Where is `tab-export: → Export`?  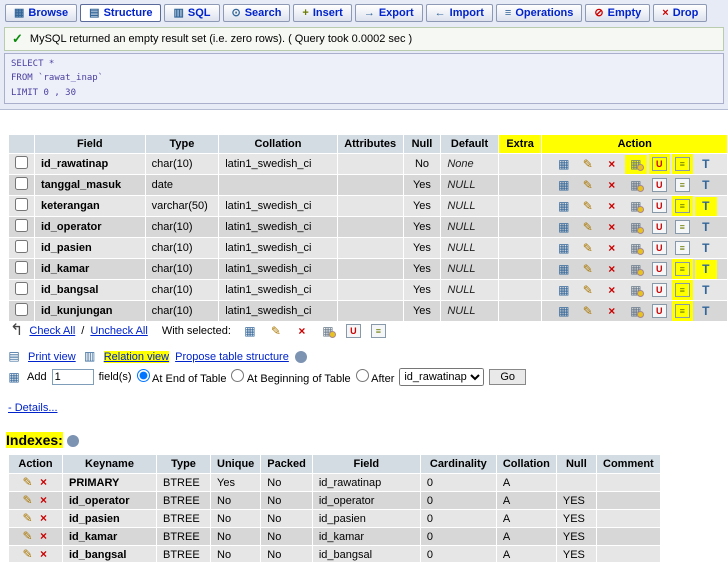 tab-export: → Export is located at coordinates (388, 13).